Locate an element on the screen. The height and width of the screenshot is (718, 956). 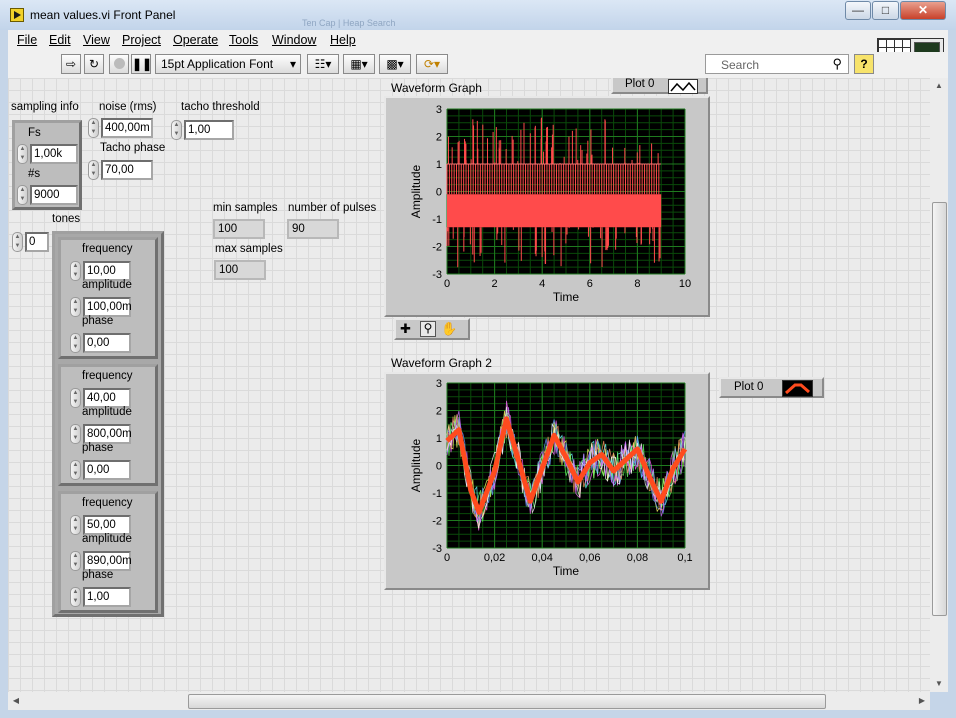
tacho-phase-input: 70,00 is located at coordinates (127, 170).